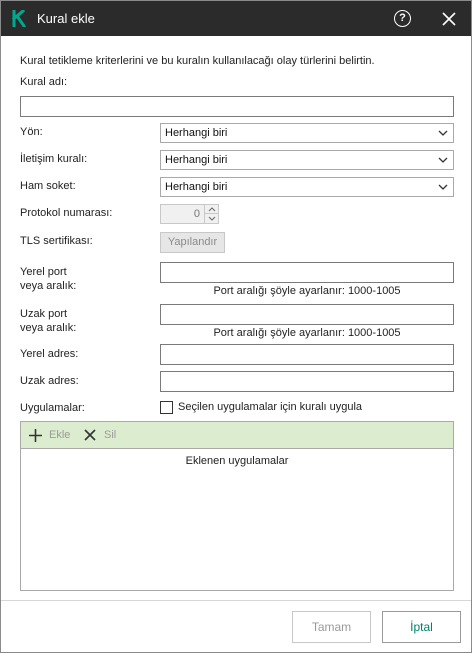  What do you see at coordinates (60, 435) in the screenshot?
I see `add-app-label: Ekle` at bounding box center [60, 435].